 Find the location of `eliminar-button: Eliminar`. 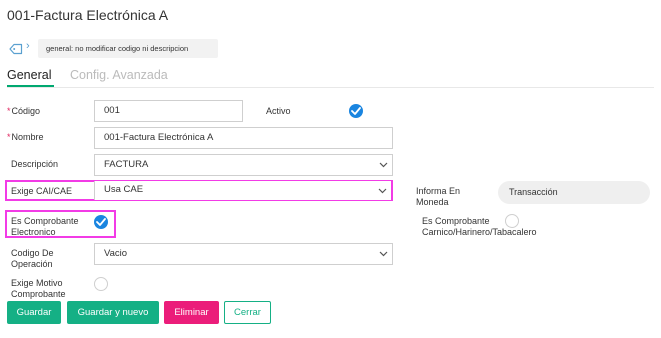

eliminar-button: Eliminar is located at coordinates (191, 312).